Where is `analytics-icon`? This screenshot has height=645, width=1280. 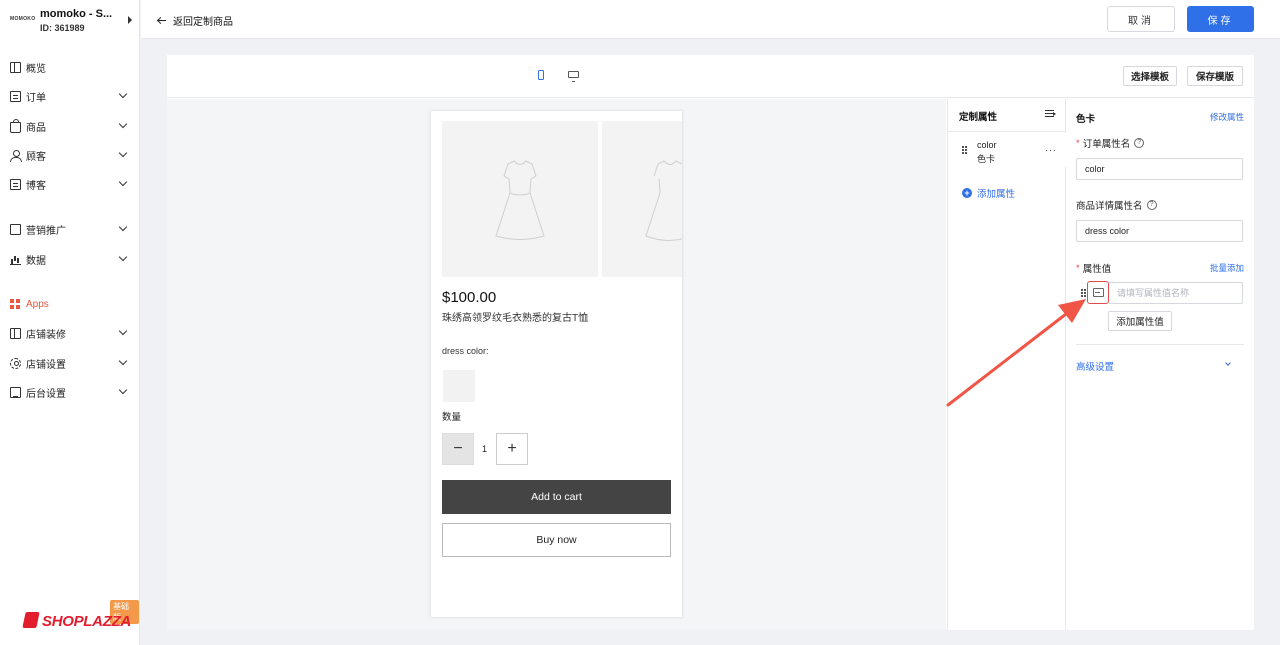 analytics-icon is located at coordinates (15, 259).